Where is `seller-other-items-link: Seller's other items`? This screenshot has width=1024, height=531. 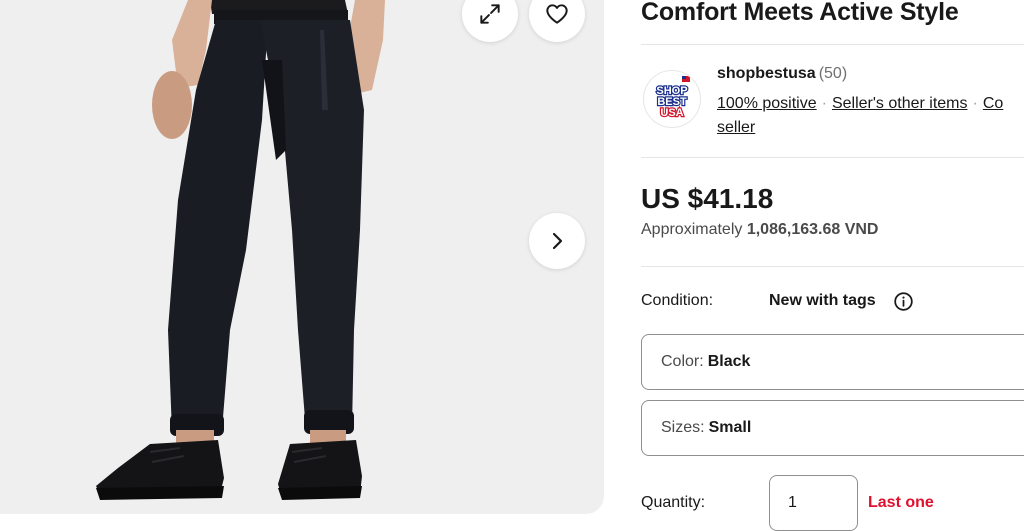
seller-other-items-link: Seller's other items is located at coordinates (900, 103).